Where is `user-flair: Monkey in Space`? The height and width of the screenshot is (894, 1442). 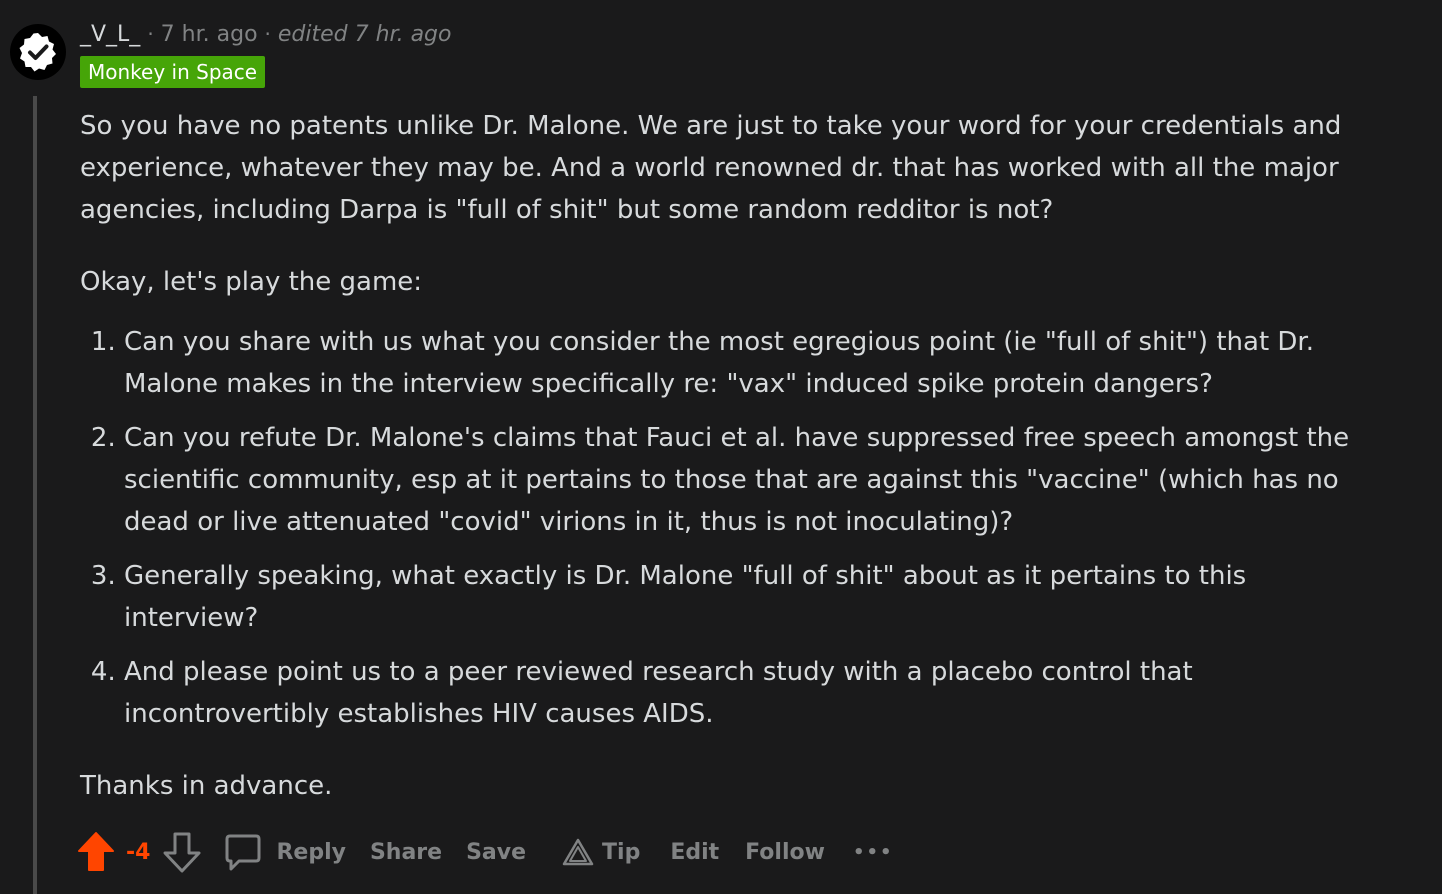 user-flair: Monkey in Space is located at coordinates (173, 72).